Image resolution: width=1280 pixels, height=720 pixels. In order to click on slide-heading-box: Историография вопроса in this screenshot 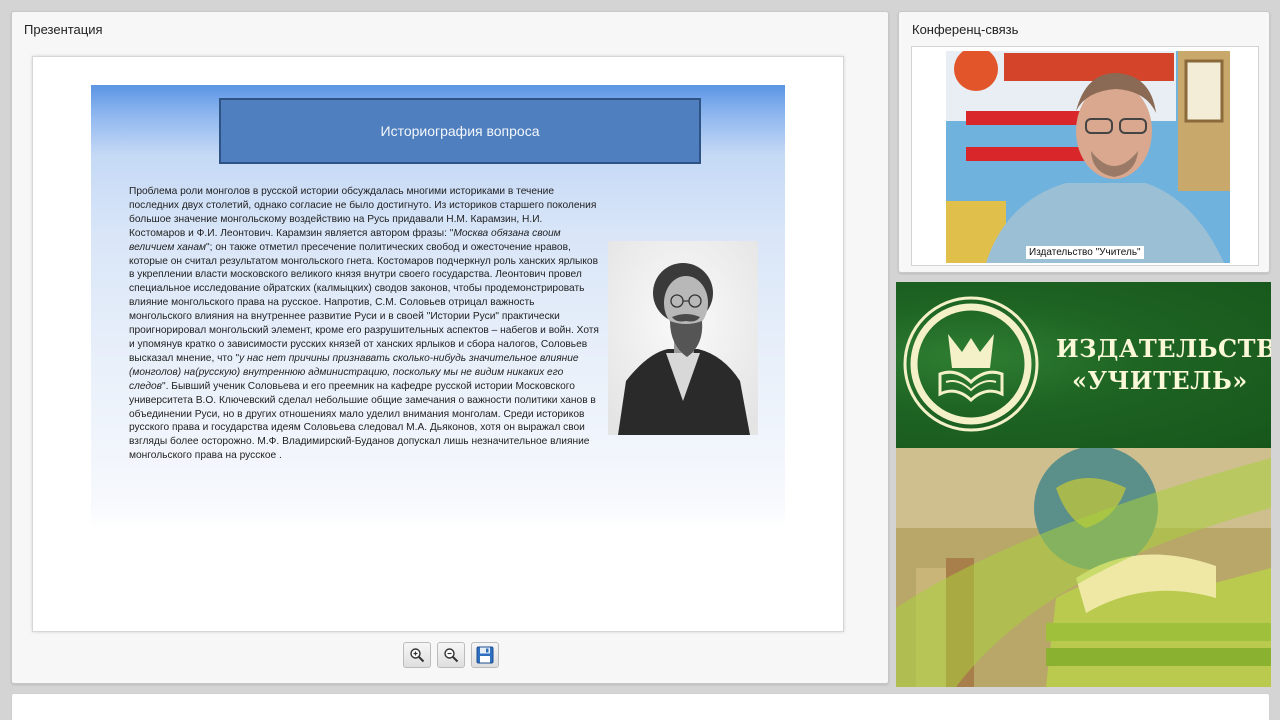, I will do `click(460, 131)`.